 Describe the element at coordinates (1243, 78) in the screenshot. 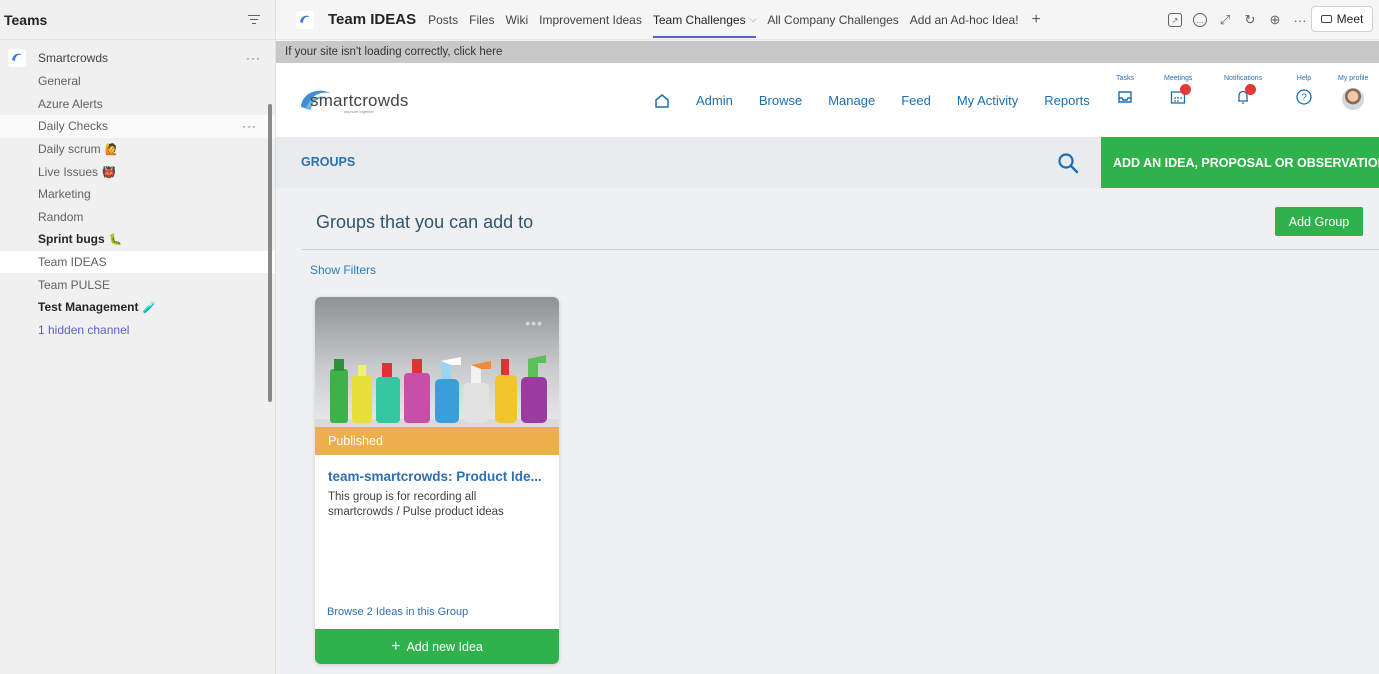

I see `notifications-label: Notifications` at that location.